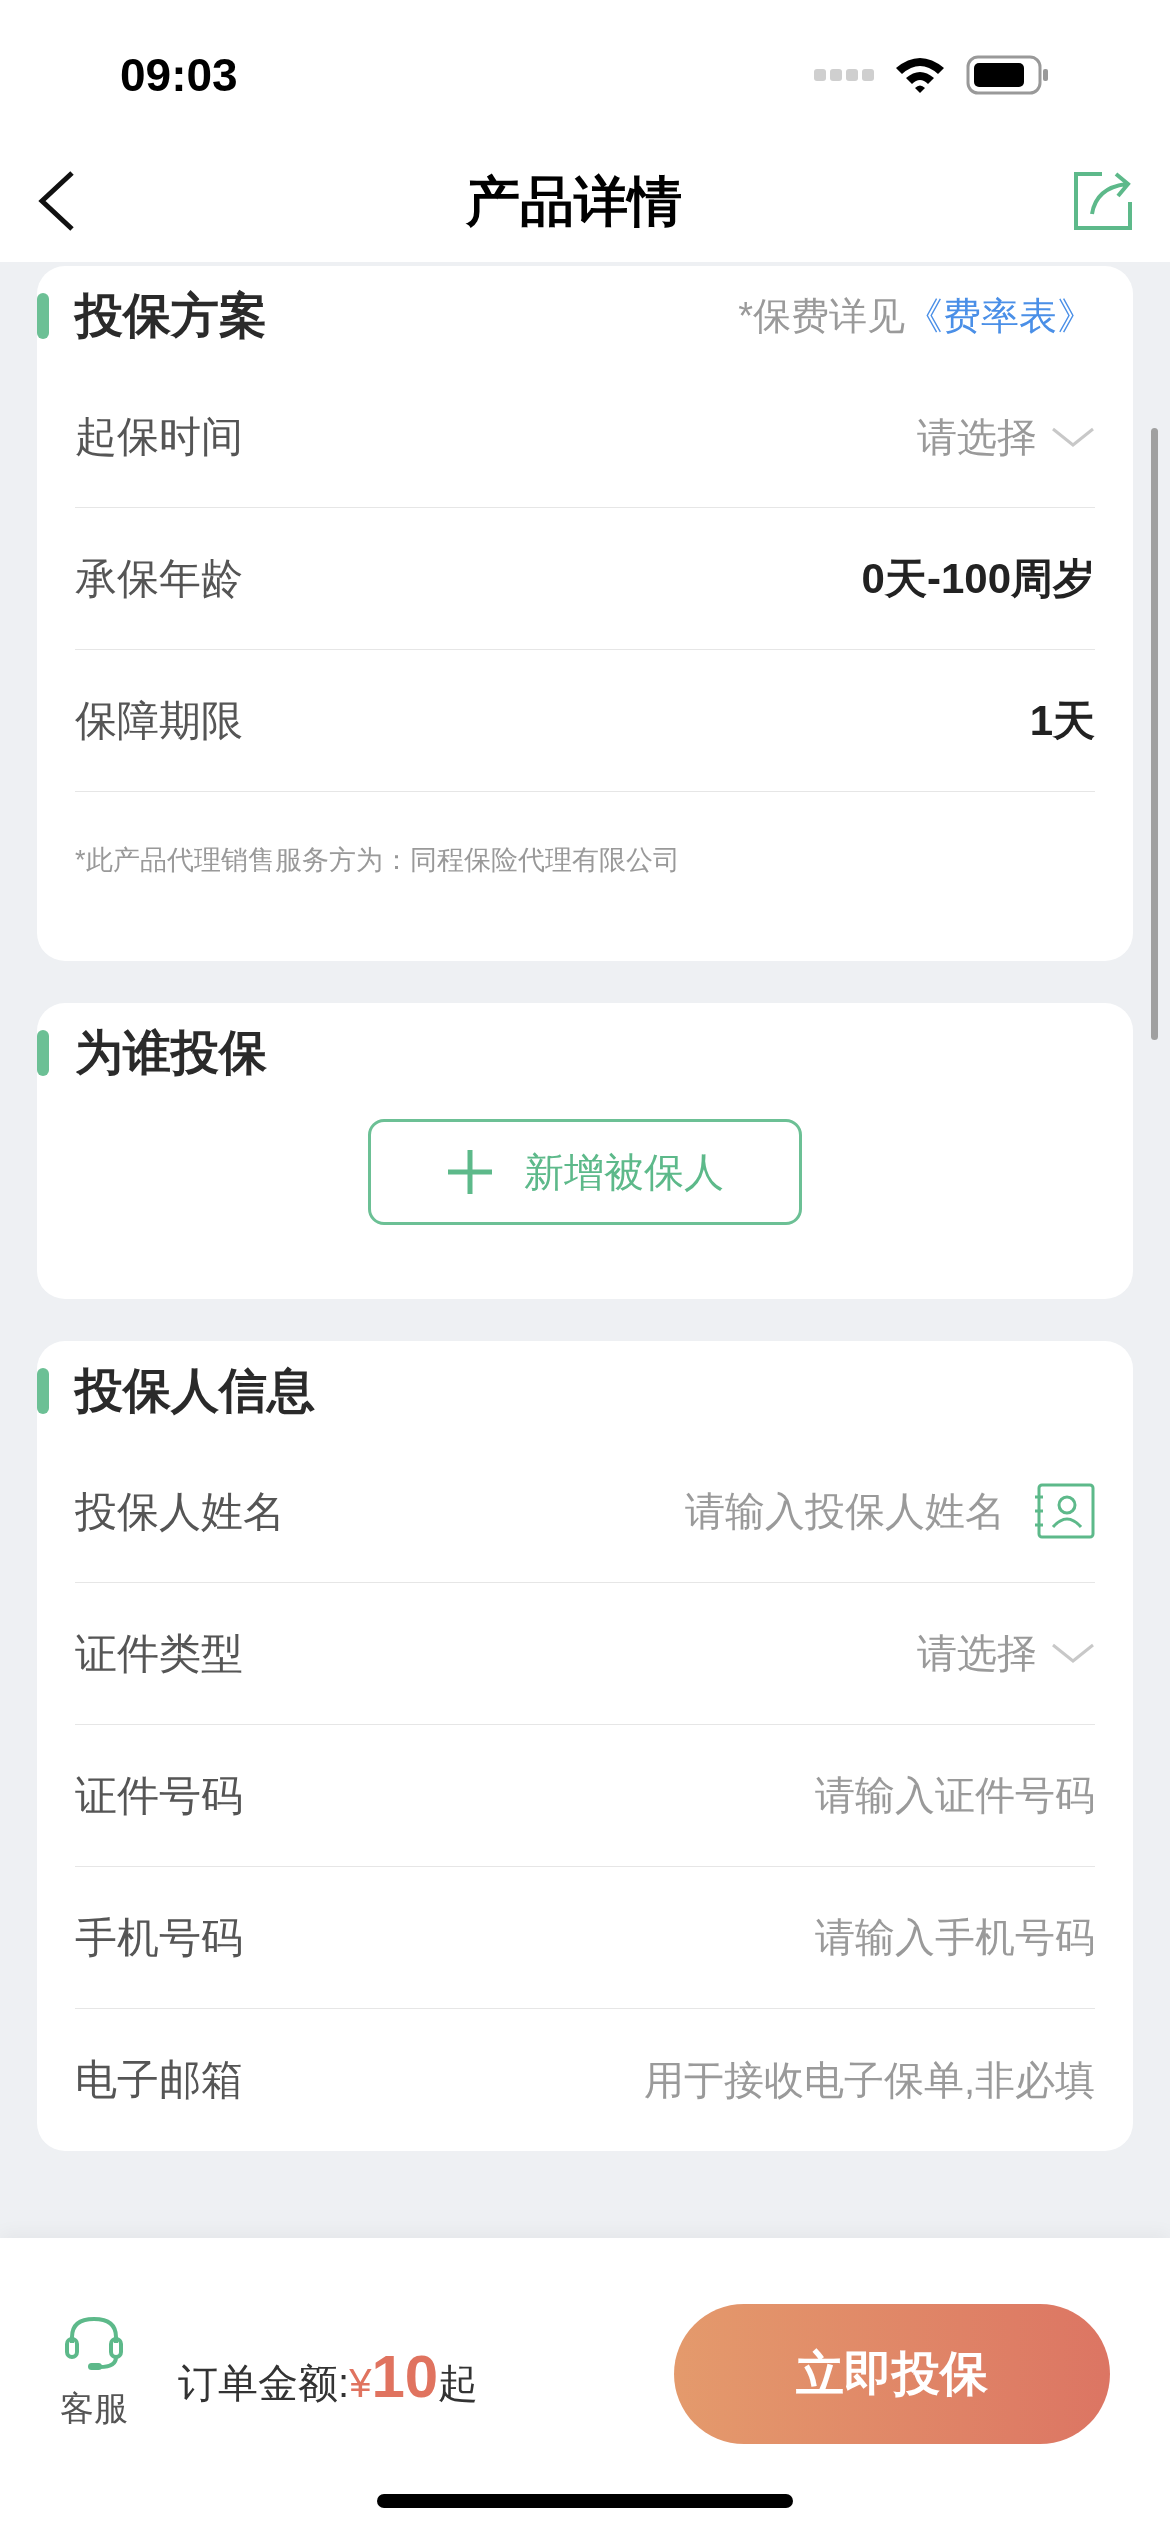  What do you see at coordinates (159, 2080) in the screenshot?
I see `row-label: 电子邮箱` at bounding box center [159, 2080].